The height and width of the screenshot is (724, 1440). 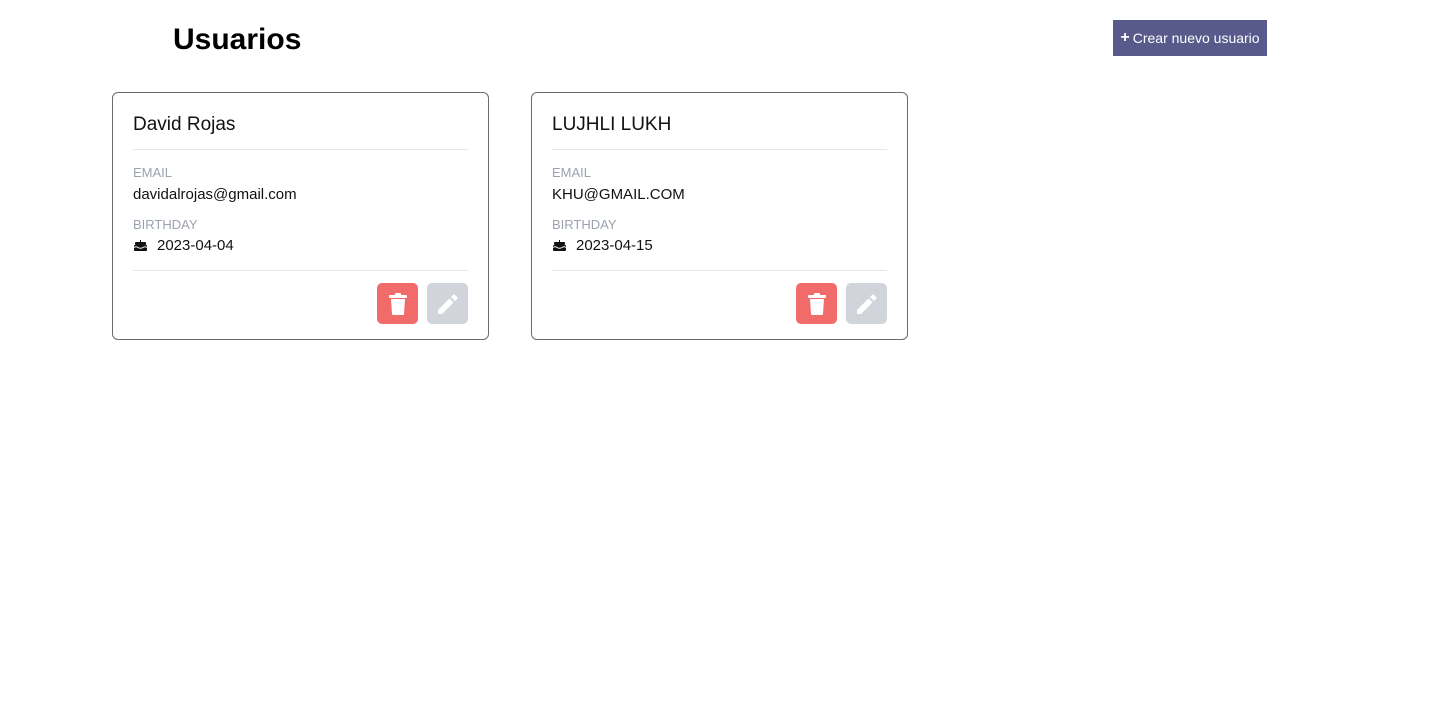 I want to click on plus-icon: +, so click(x=1125, y=37).